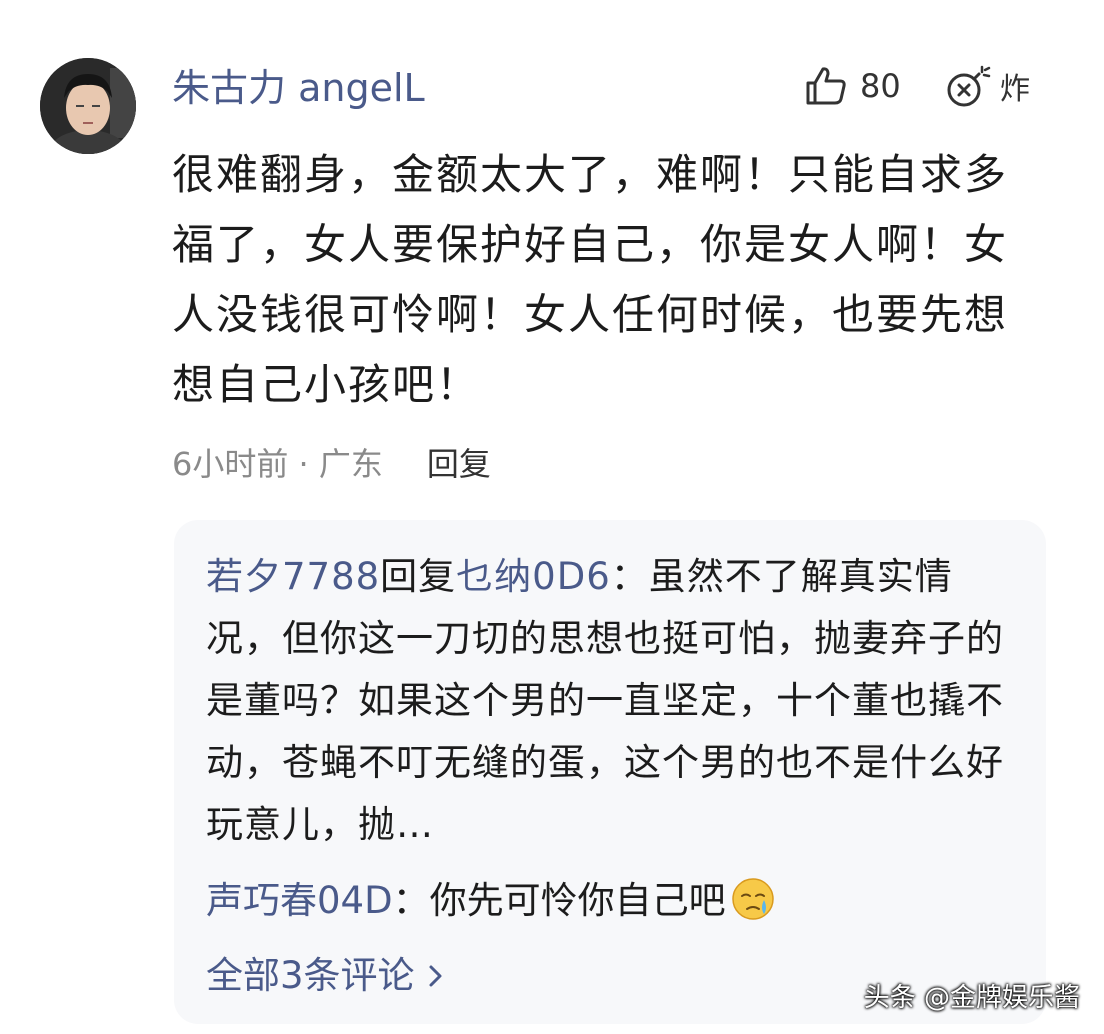 This screenshot has height=1034, width=1104. I want to click on user-avatar-photo, so click(88, 106).